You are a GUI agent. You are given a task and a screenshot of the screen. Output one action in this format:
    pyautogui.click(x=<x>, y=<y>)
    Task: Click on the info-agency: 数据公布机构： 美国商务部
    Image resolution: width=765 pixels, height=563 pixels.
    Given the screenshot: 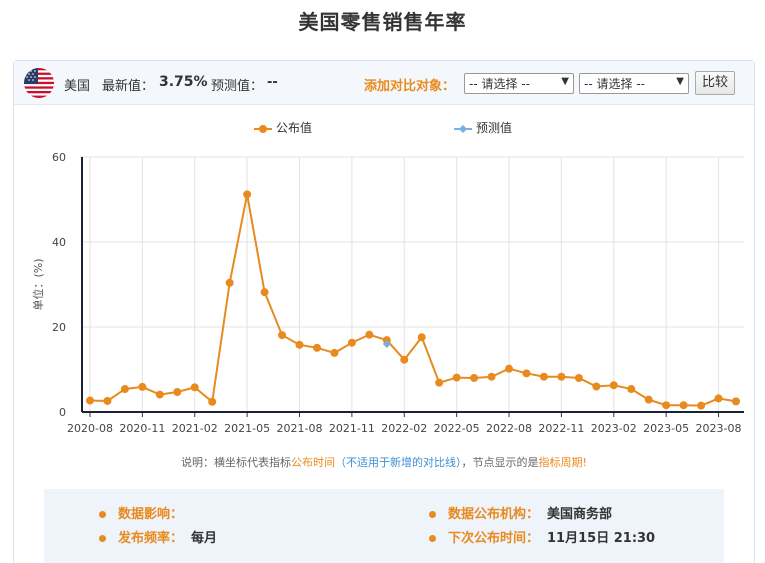 What is the action you would take?
    pyautogui.click(x=520, y=512)
    